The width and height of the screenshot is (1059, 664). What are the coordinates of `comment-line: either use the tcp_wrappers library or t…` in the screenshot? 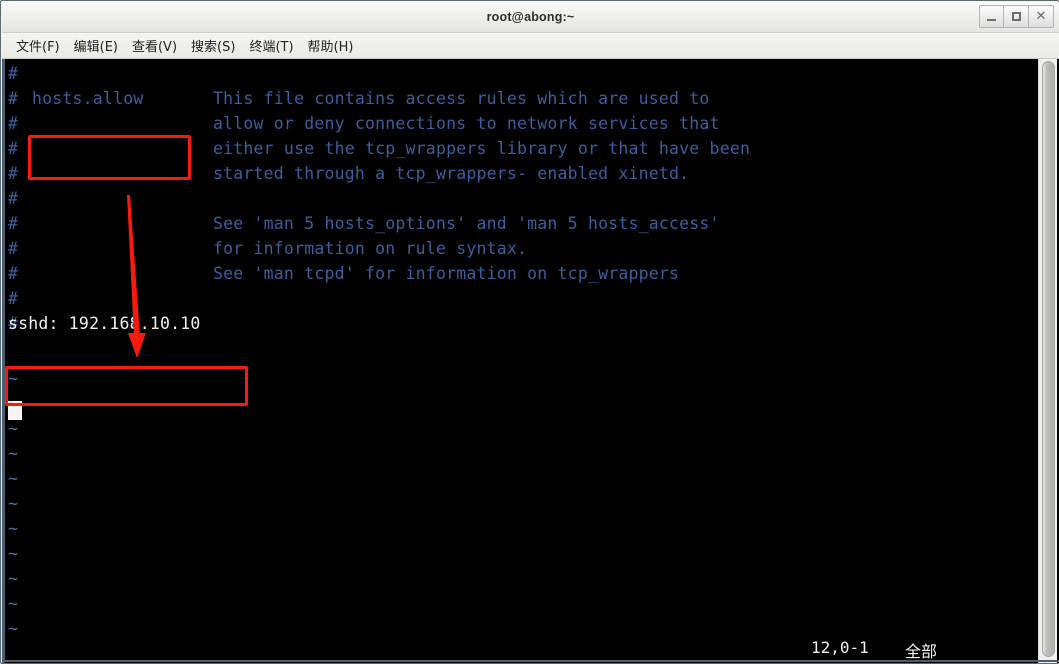 It's located at (482, 148).